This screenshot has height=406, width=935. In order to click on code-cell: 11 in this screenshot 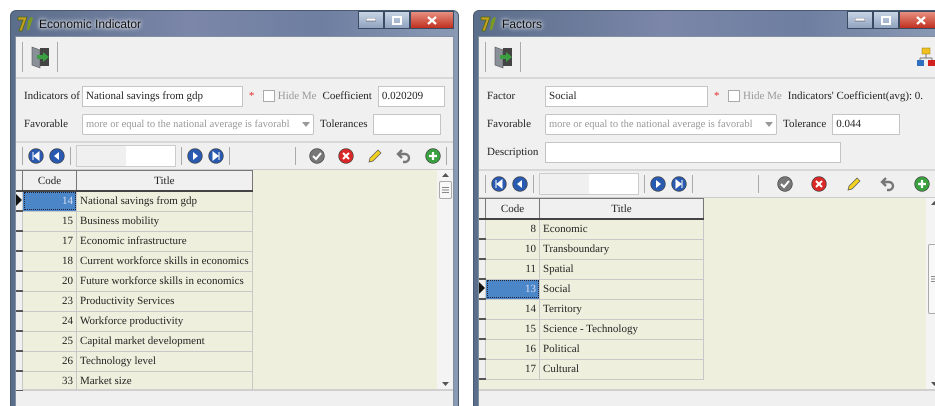, I will do `click(513, 269)`.